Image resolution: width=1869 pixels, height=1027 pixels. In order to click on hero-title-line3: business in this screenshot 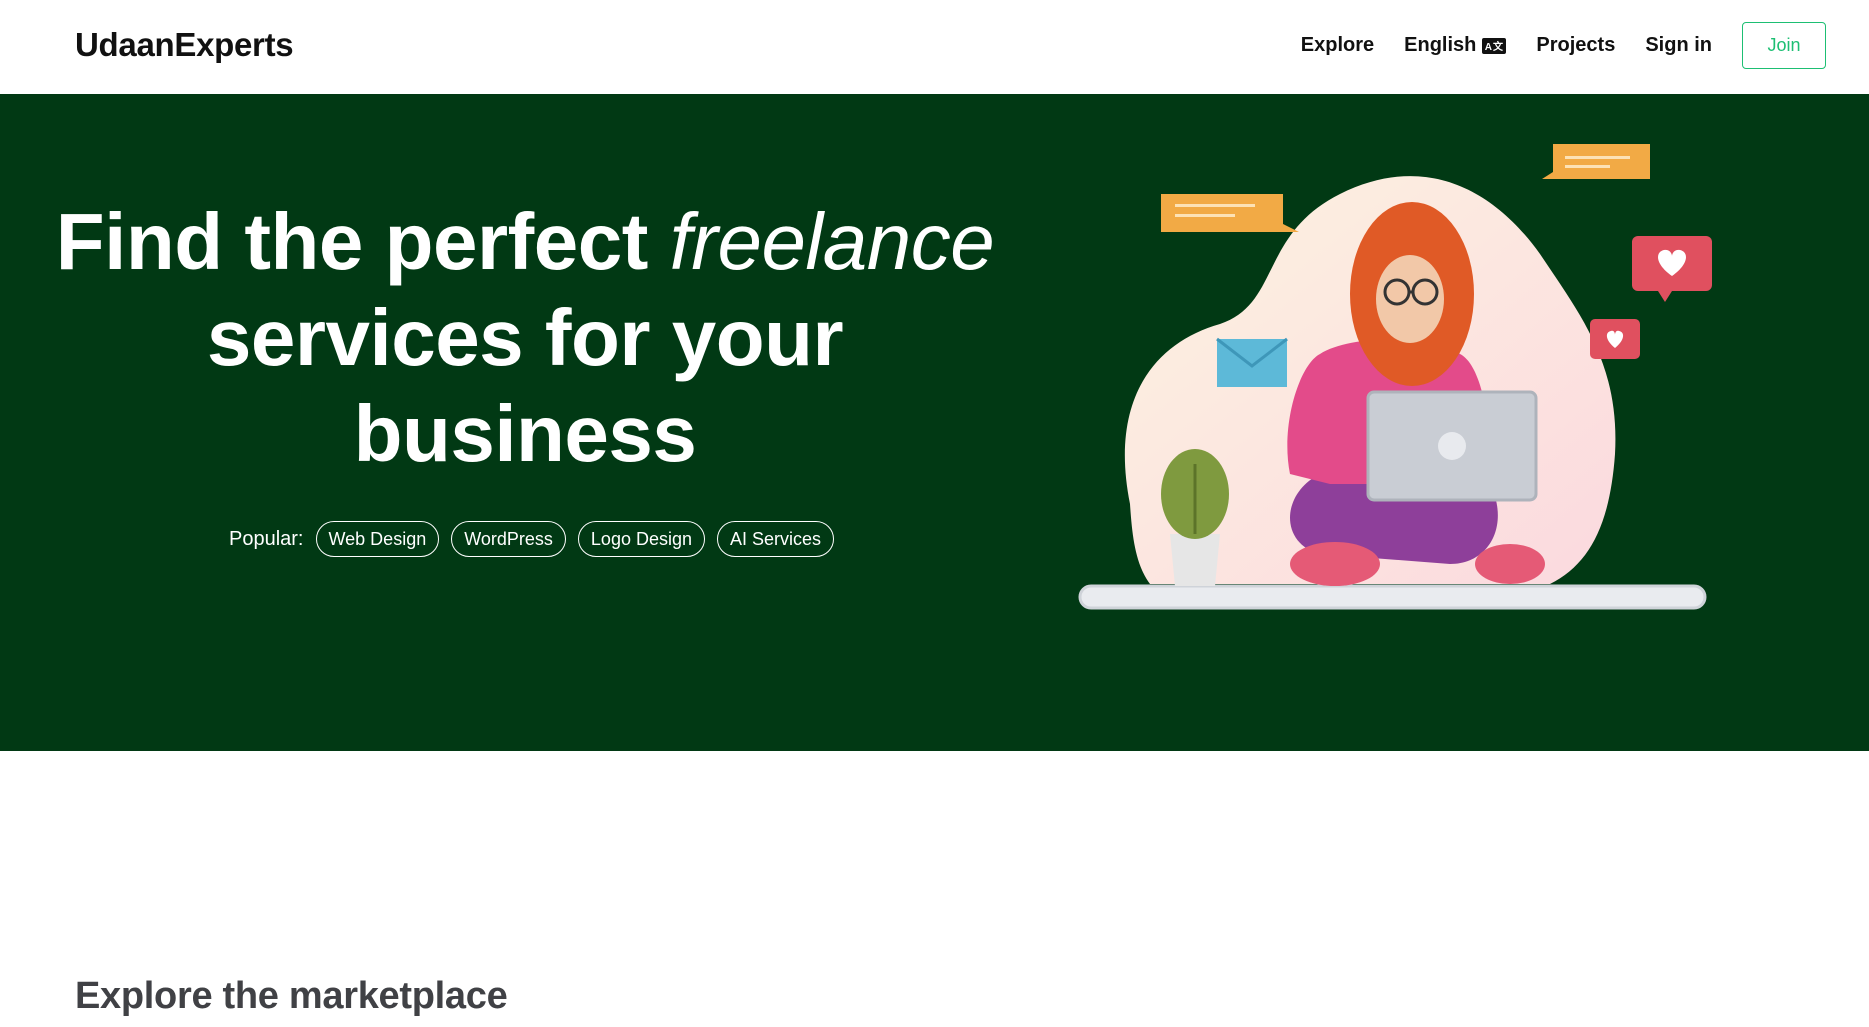, I will do `click(525, 433)`.